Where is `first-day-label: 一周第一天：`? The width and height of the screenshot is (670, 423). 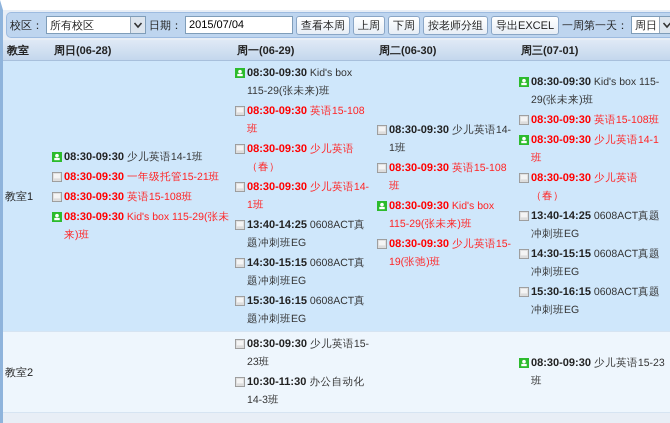 first-day-label: 一周第一天： is located at coordinates (595, 25).